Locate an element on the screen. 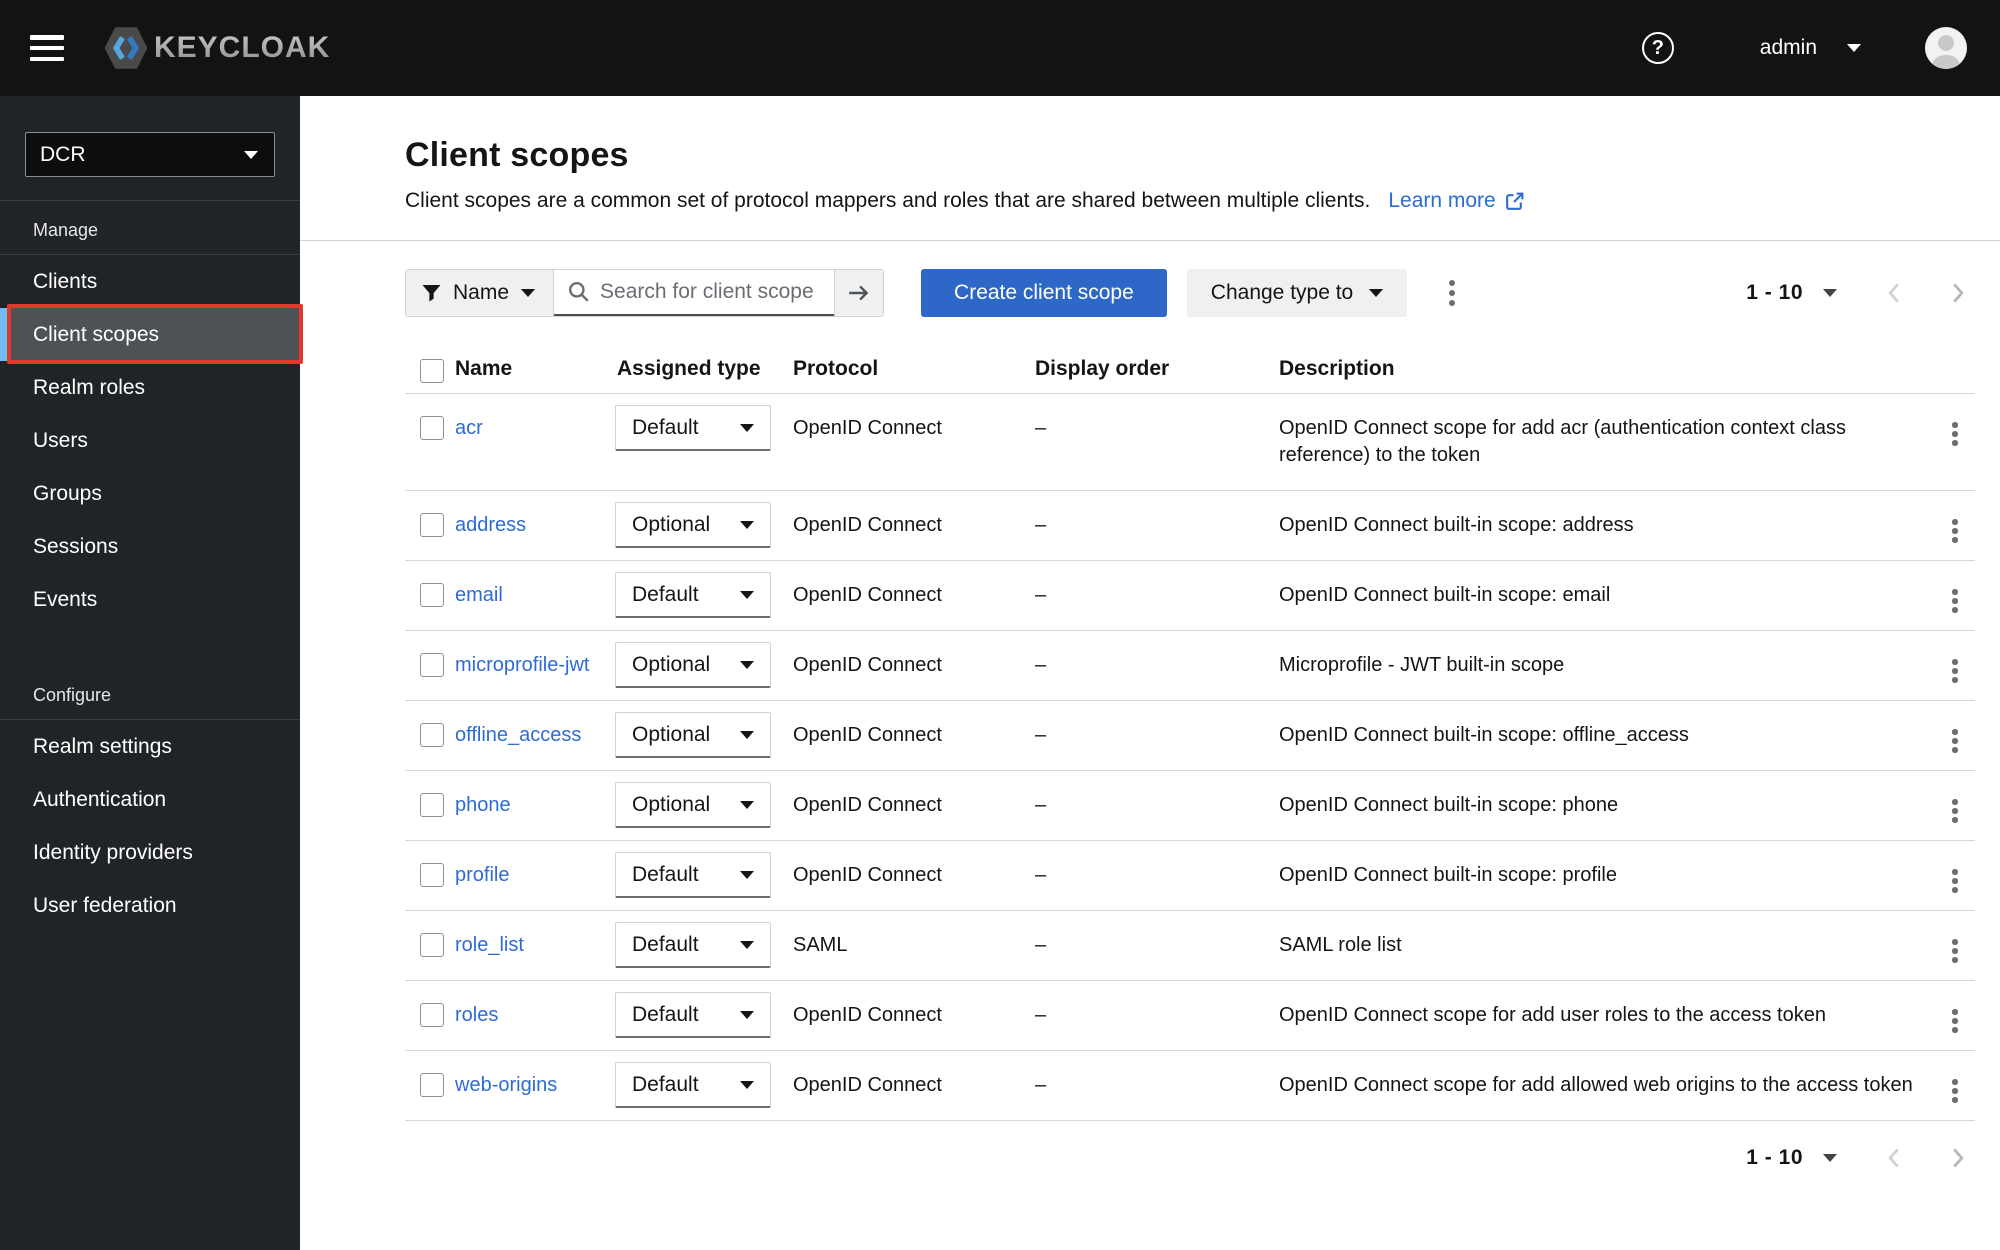 Image resolution: width=2000 pixels, height=1250 pixels. sidebar-item-authentication: Authentication is located at coordinates (150, 799).